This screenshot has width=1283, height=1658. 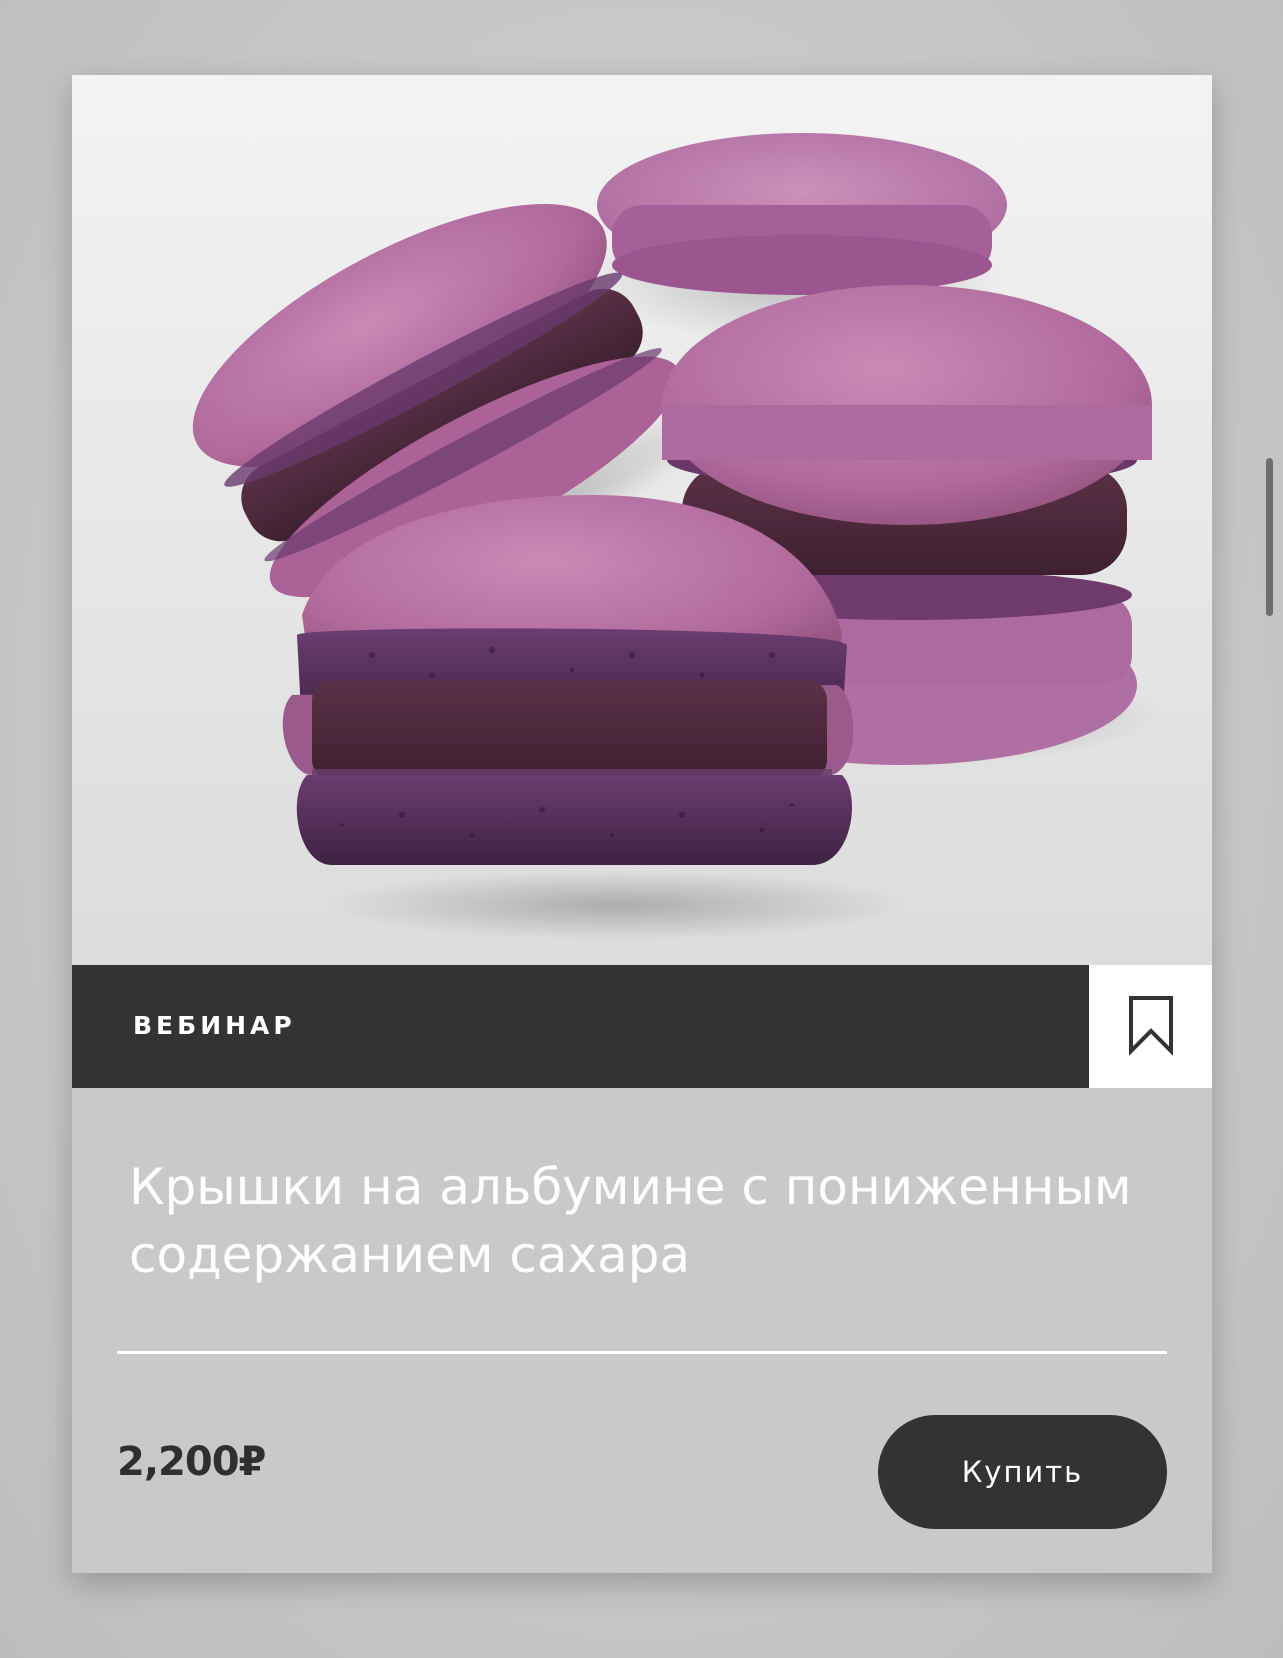 I want to click on divider, so click(x=642, y=1352).